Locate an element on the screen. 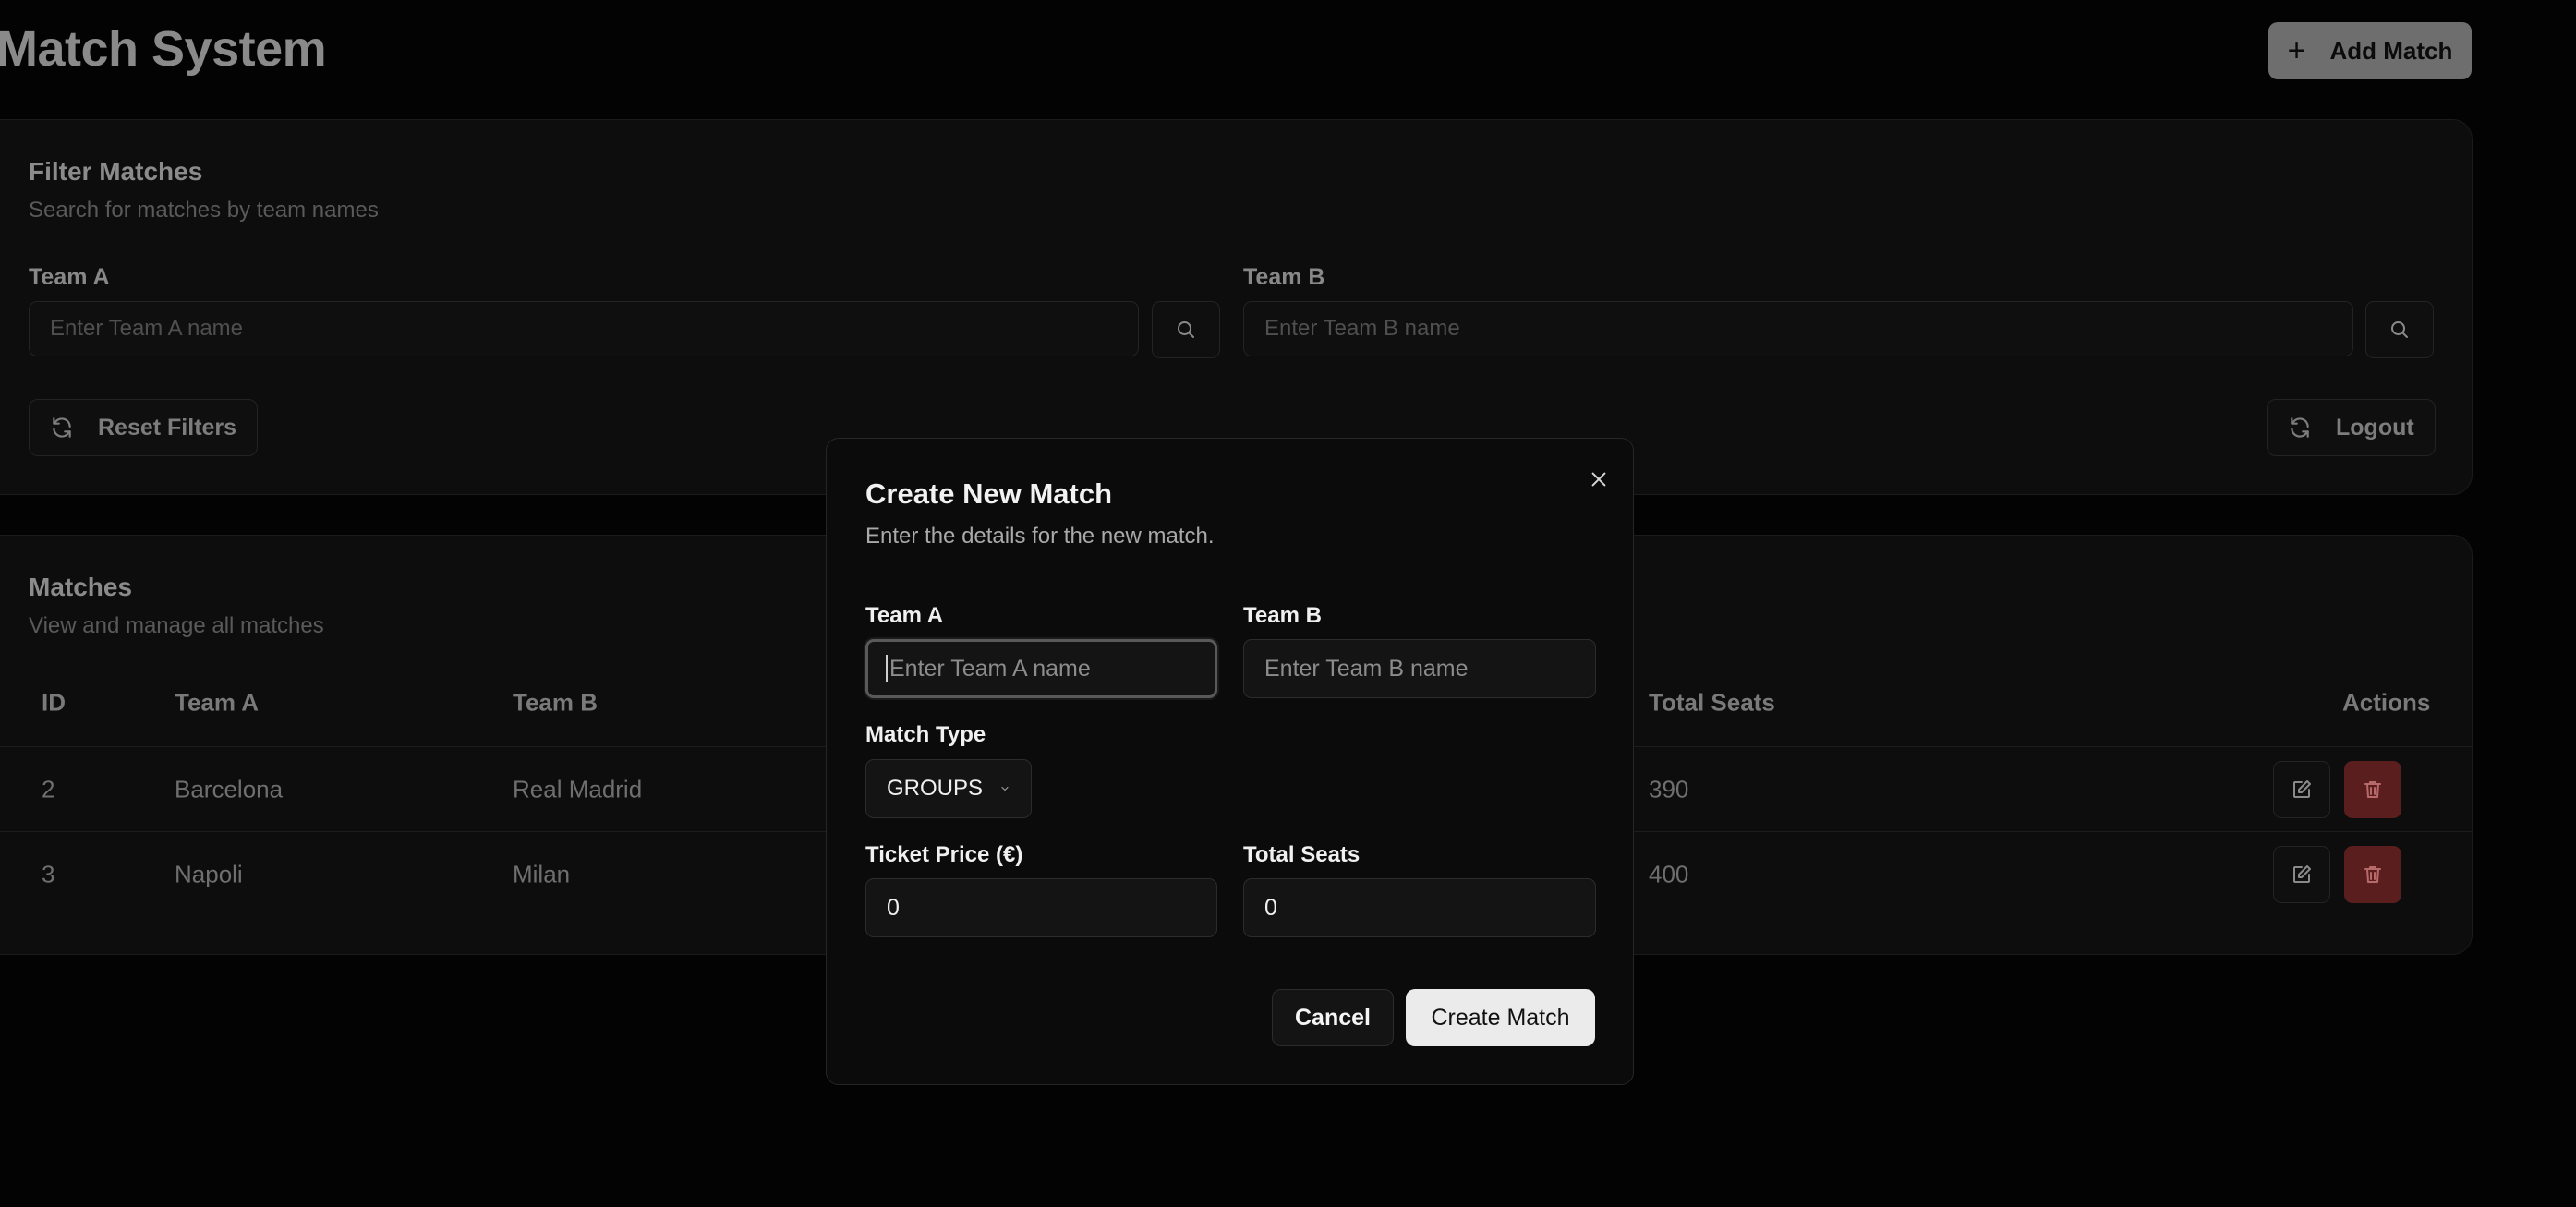 This screenshot has height=1207, width=2576. dialog-subtitle: Enter the details for the new match. is located at coordinates (1040, 536).